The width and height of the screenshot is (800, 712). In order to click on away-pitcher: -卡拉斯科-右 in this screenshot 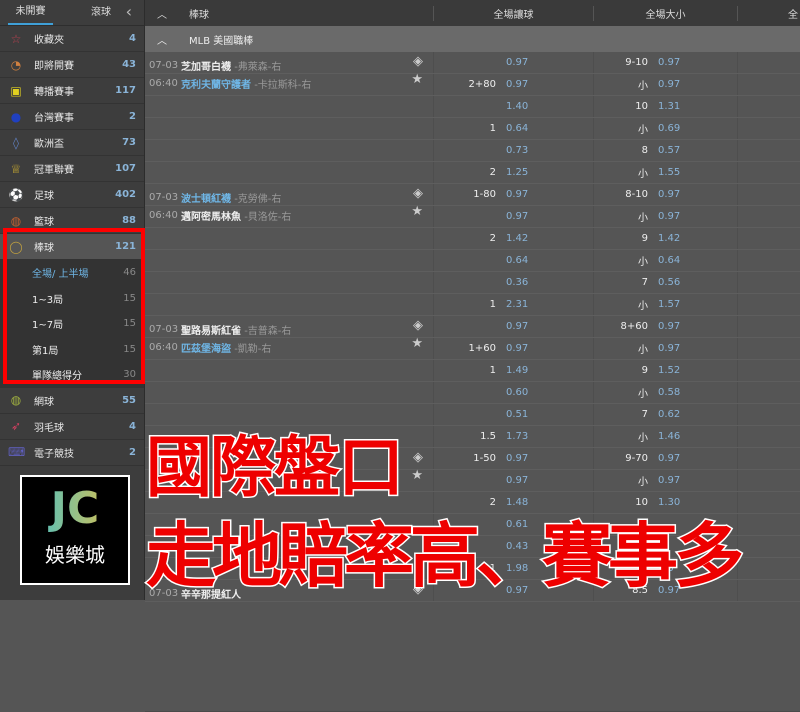, I will do `click(283, 85)`.